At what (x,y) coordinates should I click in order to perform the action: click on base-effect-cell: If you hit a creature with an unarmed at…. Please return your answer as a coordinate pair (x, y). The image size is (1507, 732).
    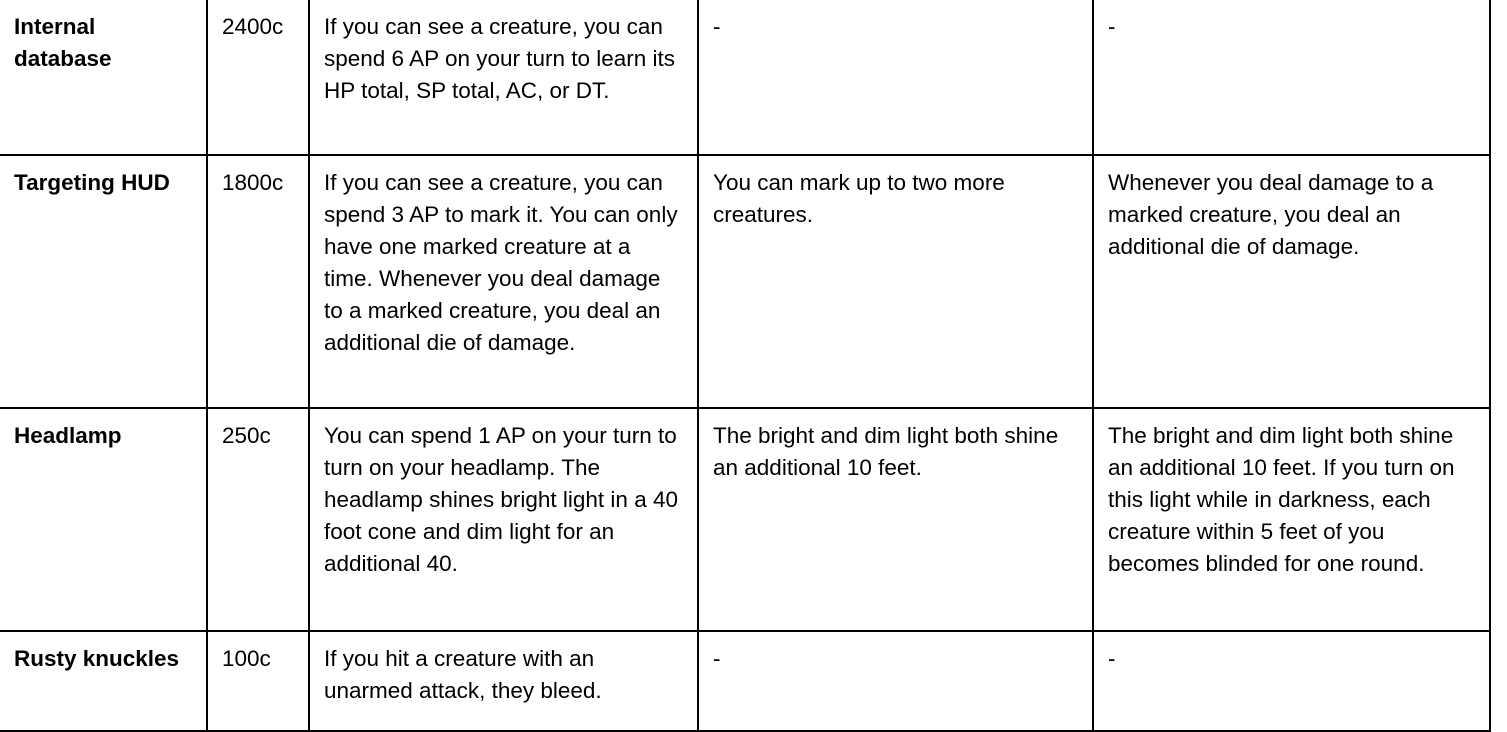
    Looking at the image, I should click on (503, 681).